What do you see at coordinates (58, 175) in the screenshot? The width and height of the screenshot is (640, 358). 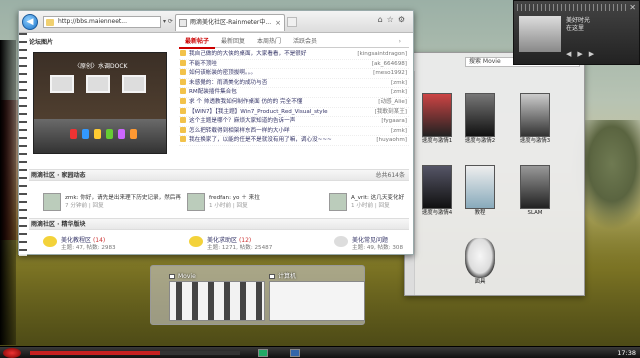 I see `section-title: 雨滴社区 · 家园动态` at bounding box center [58, 175].